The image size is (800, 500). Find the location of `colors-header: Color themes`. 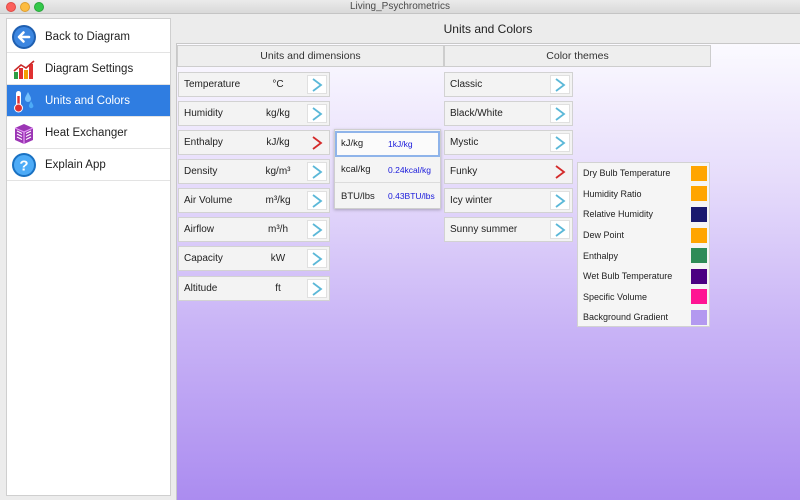

colors-header: Color themes is located at coordinates (577, 56).